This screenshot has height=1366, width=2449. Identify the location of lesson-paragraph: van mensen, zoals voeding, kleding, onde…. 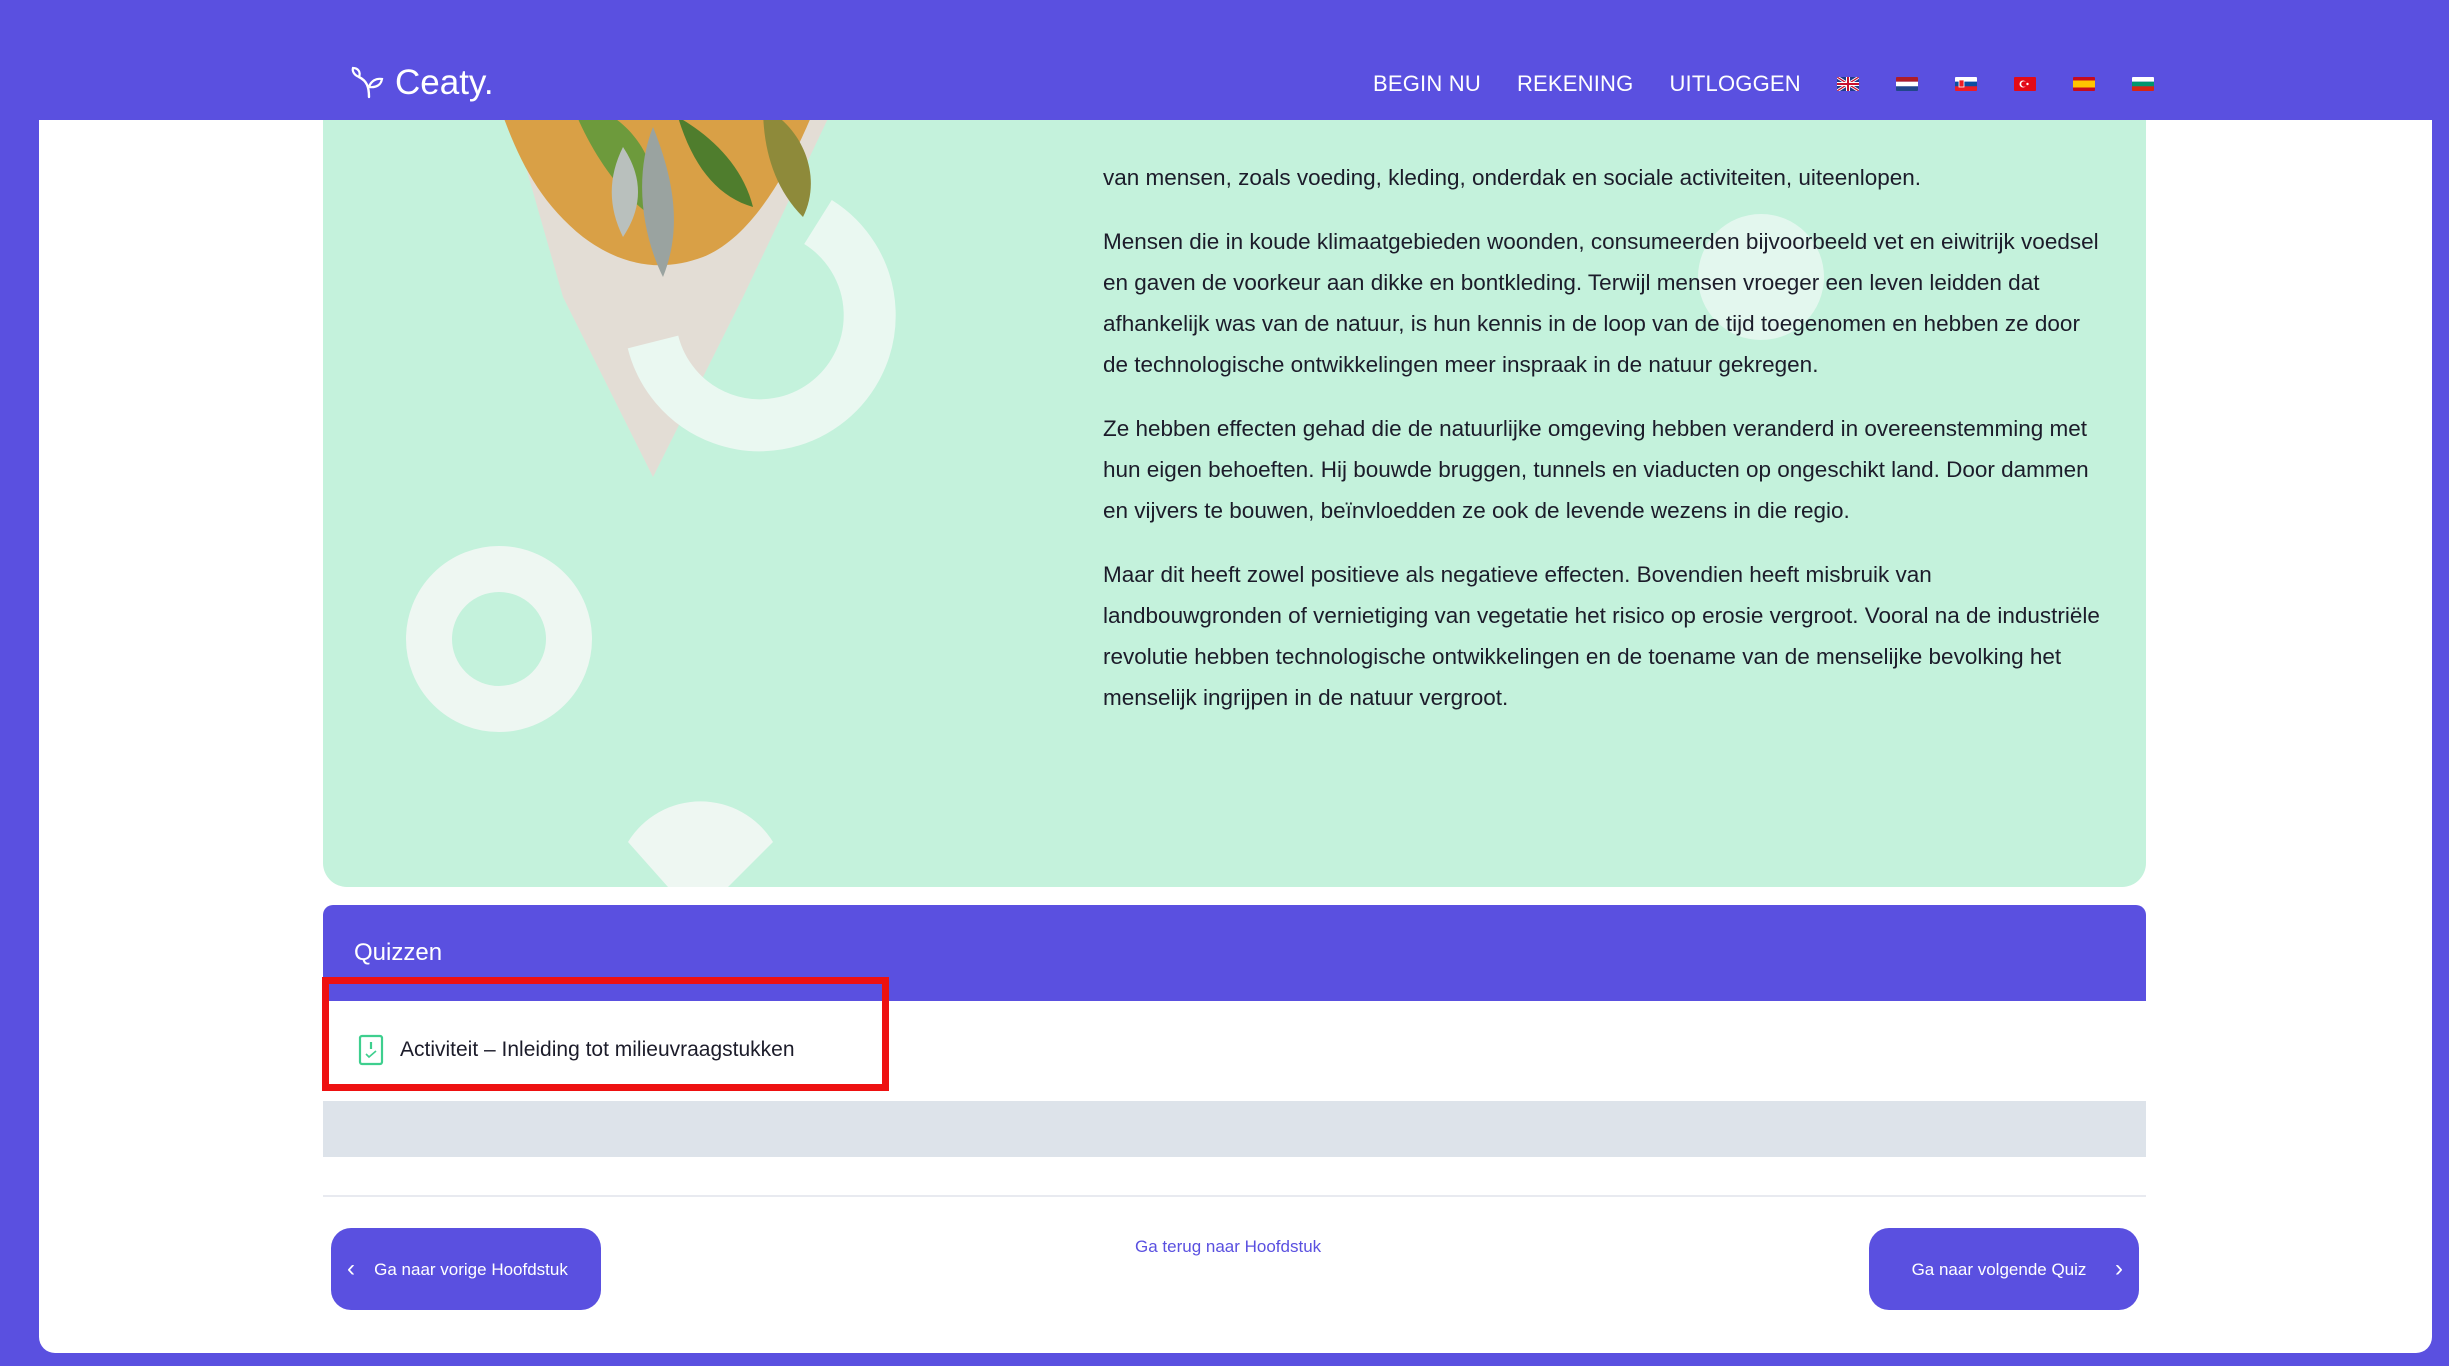
(1512, 177).